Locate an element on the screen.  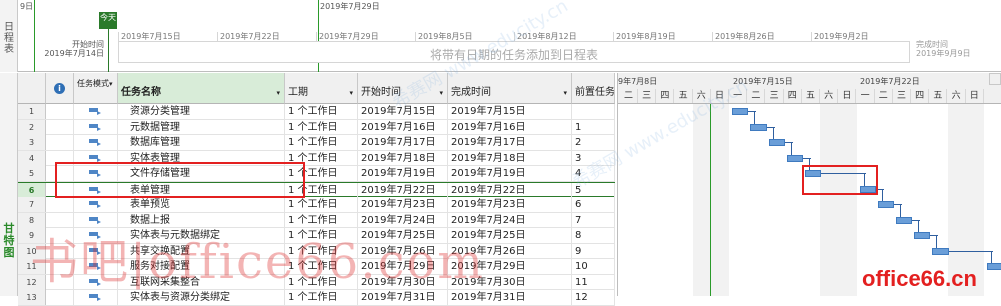
timeline-finish-date: 2019年9月9日 is located at coordinates (943, 53).